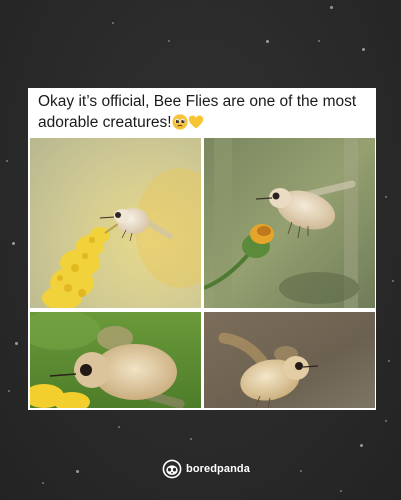 The width and height of the screenshot is (401, 500). I want to click on photo-bee-fly-hovering, so click(289, 360).